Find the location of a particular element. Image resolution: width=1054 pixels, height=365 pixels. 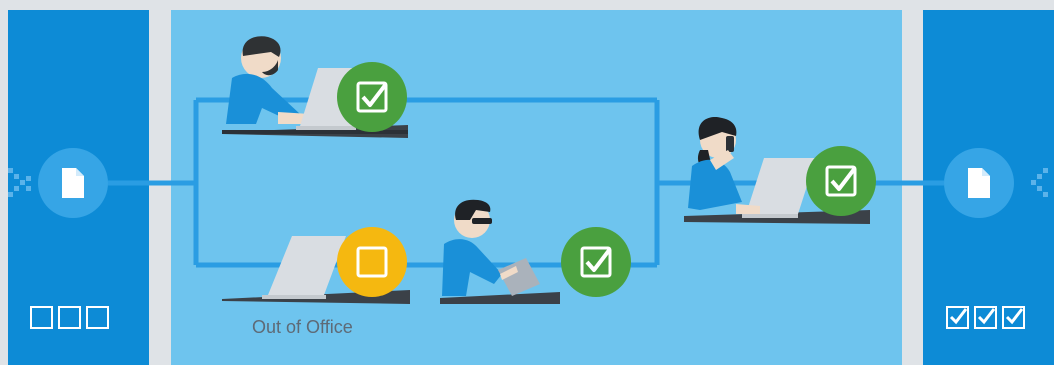

pending-approval-boxes is located at coordinates (69, 317).